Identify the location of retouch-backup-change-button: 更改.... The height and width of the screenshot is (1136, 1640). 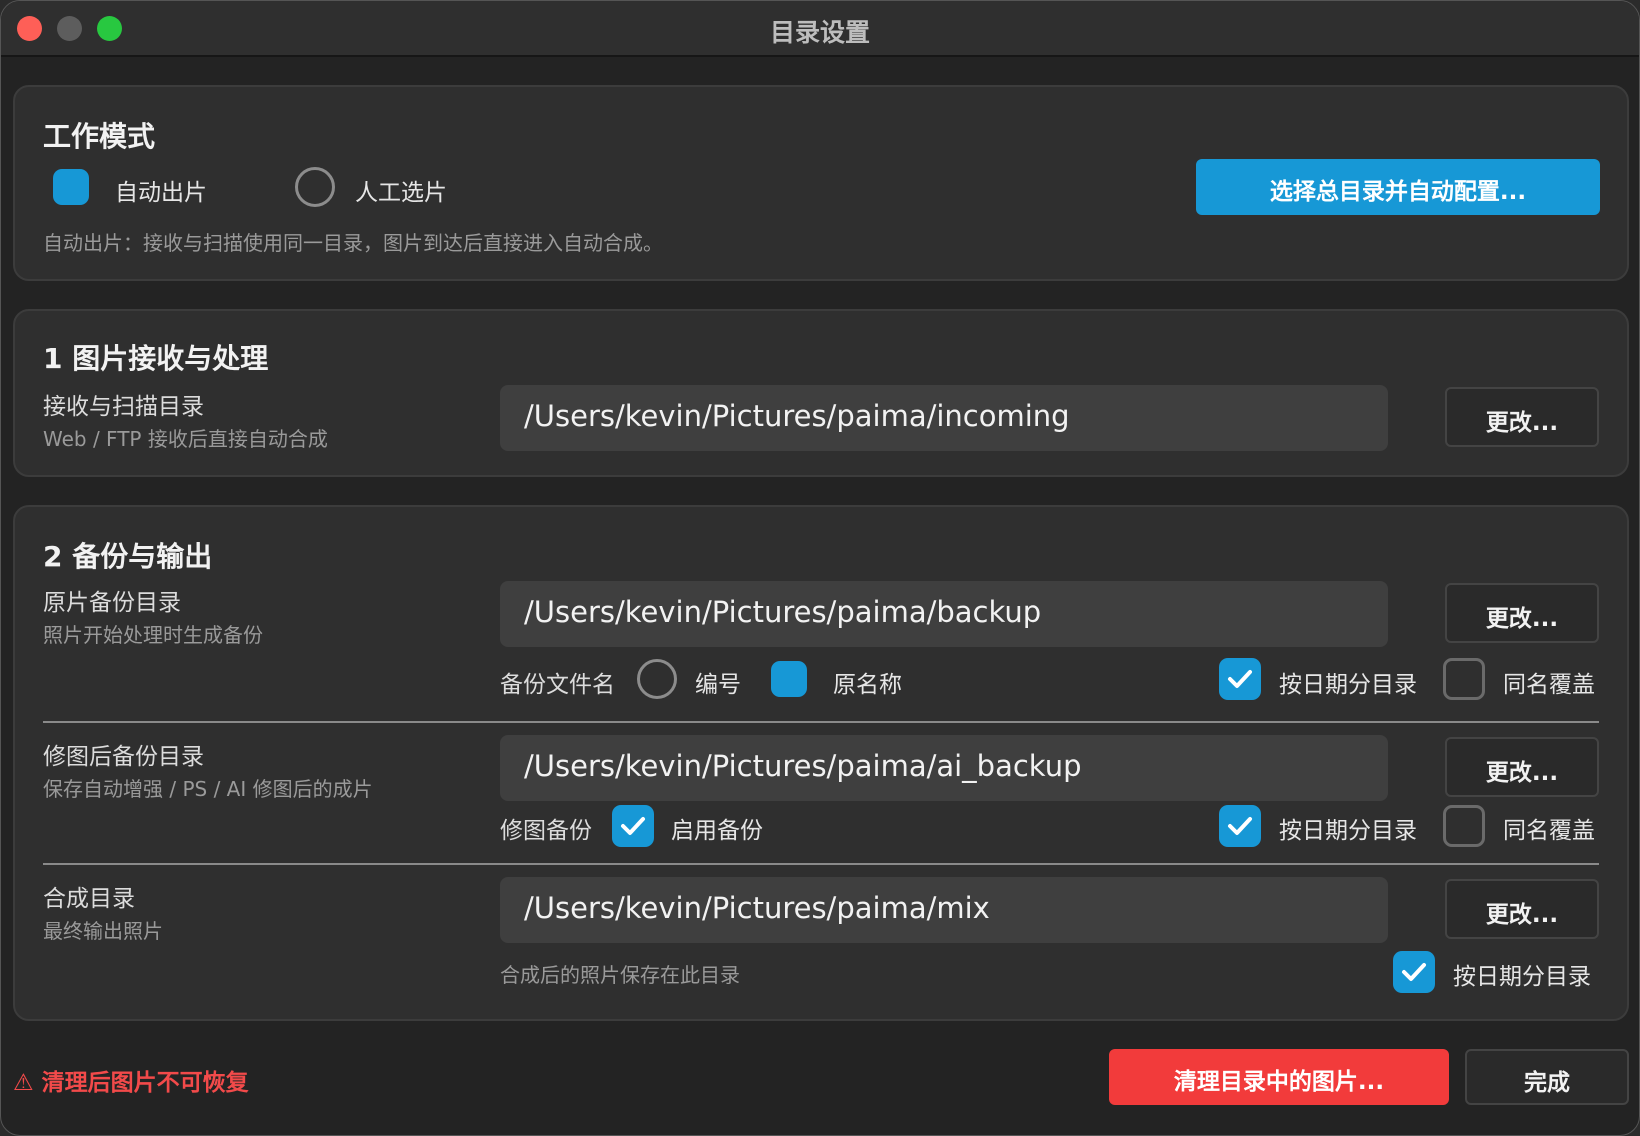
(1522, 767).